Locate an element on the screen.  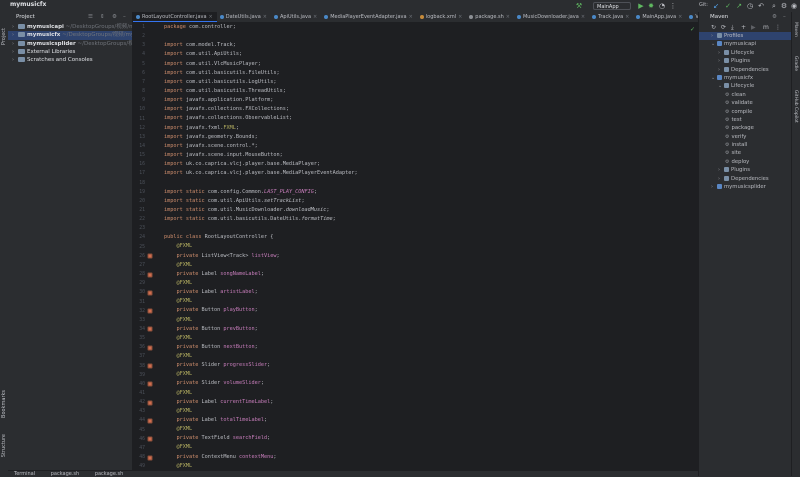
maven-tree-item: ⚙ clean is located at coordinates (745, 95).